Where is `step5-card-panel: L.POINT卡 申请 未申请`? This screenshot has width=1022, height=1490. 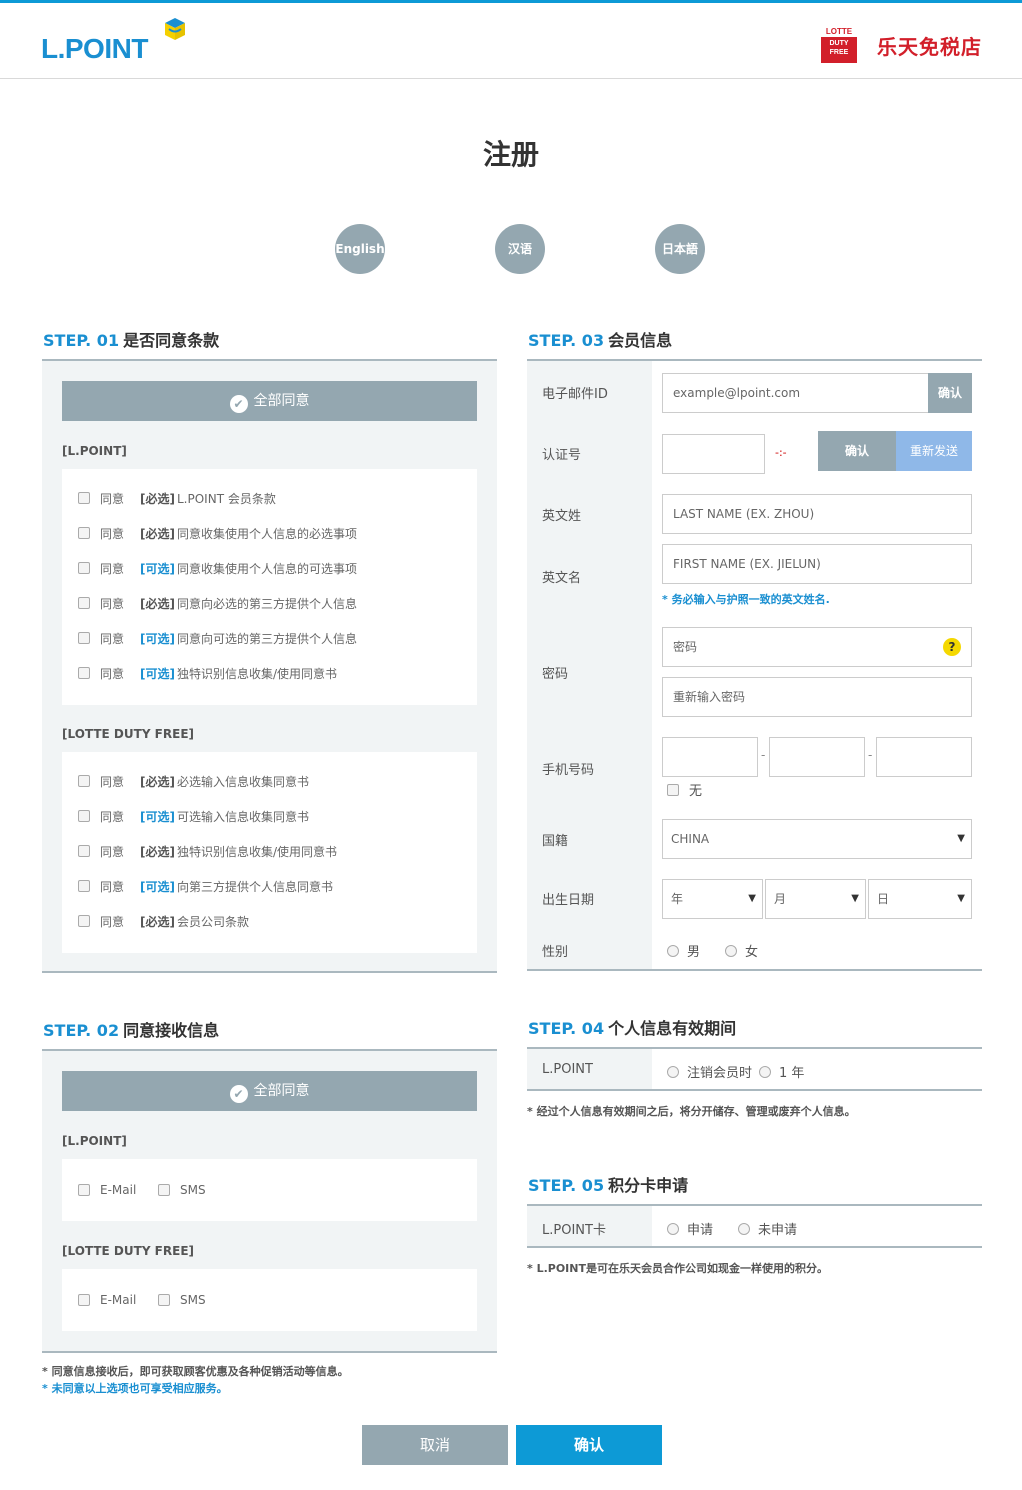
step5-card-panel: L.POINT卡 申请 未申请 is located at coordinates (754, 1226).